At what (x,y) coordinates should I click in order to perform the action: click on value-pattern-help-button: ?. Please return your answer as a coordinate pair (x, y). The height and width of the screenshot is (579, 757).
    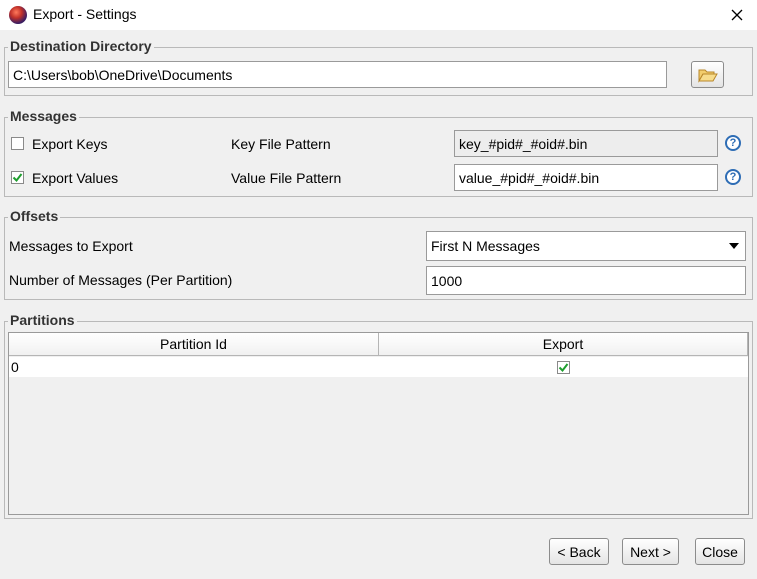
    Looking at the image, I should click on (733, 177).